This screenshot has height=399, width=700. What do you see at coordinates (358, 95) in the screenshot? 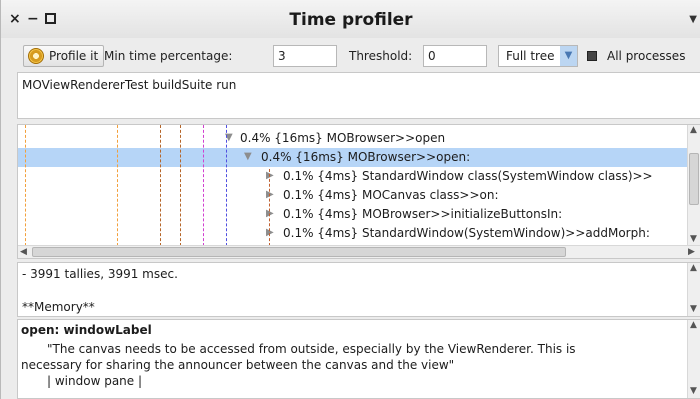
I see `code-pane: MOViewRendererTest buildSuite run` at bounding box center [358, 95].